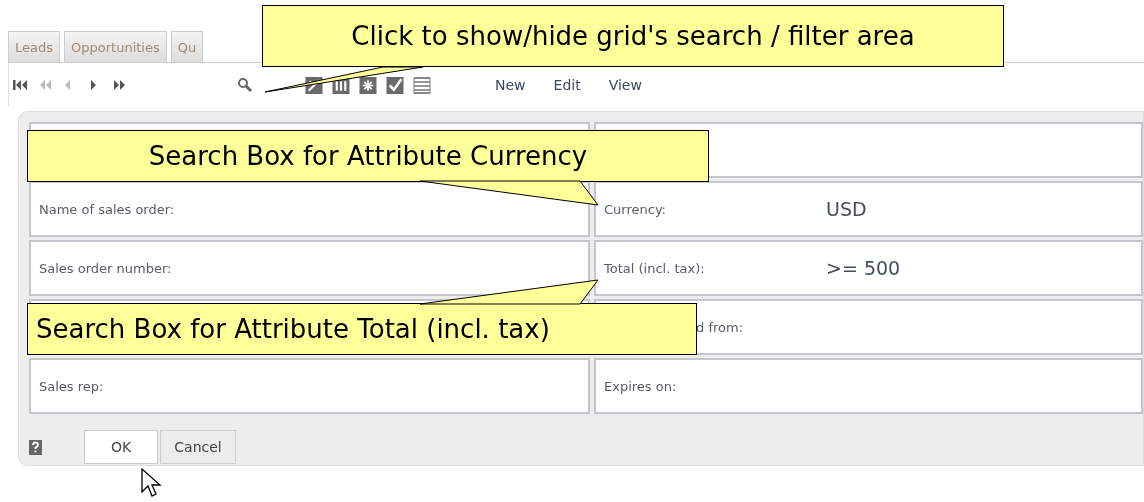 This screenshot has height=502, width=1144. What do you see at coordinates (395, 85) in the screenshot?
I see `checkbox-icon` at bounding box center [395, 85].